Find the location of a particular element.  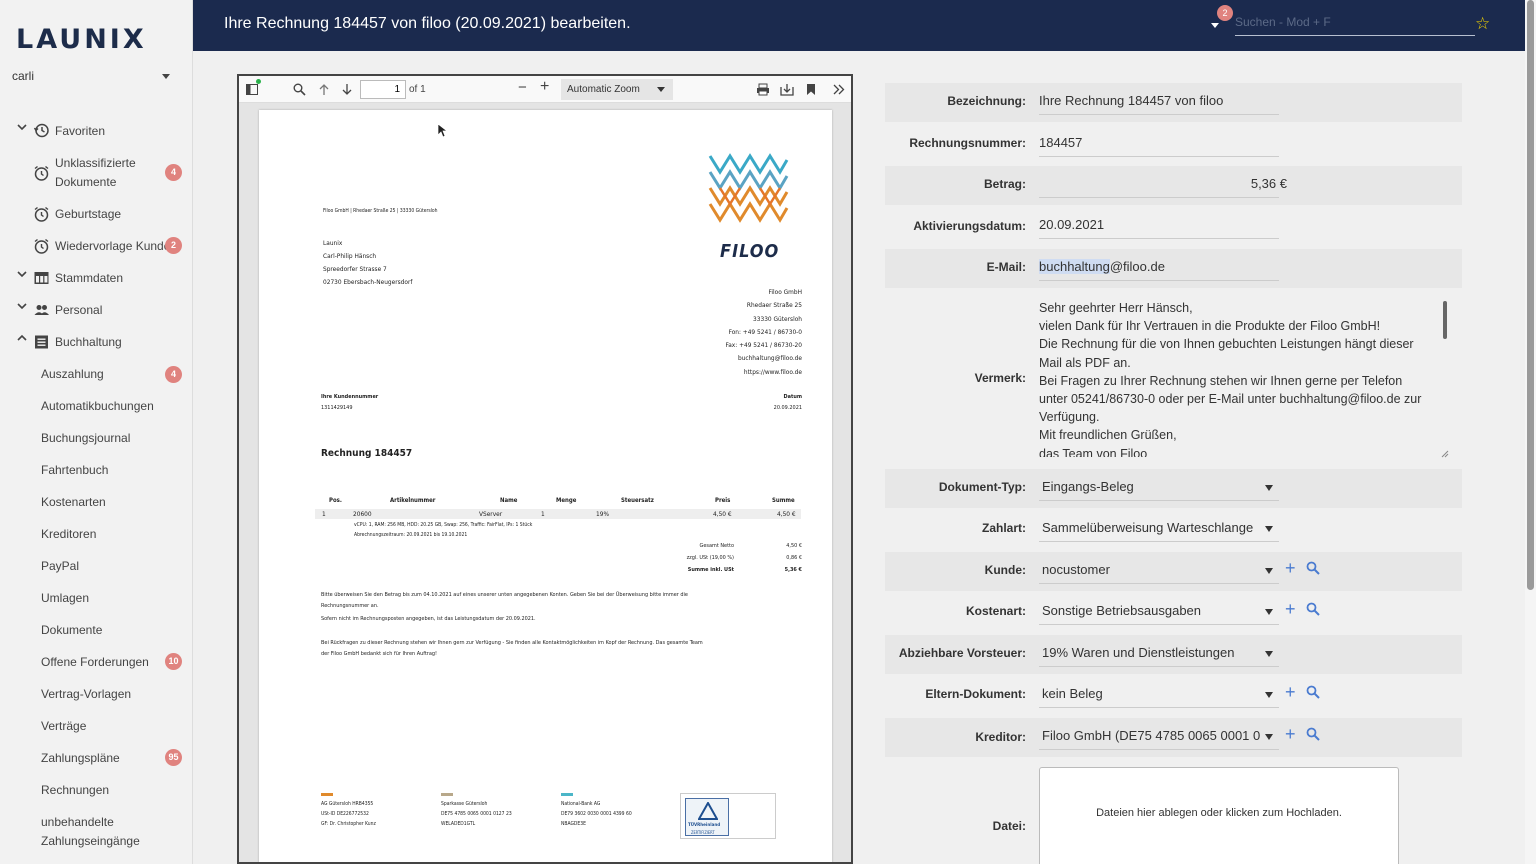

arrow-up-icon is located at coordinates (324, 89).